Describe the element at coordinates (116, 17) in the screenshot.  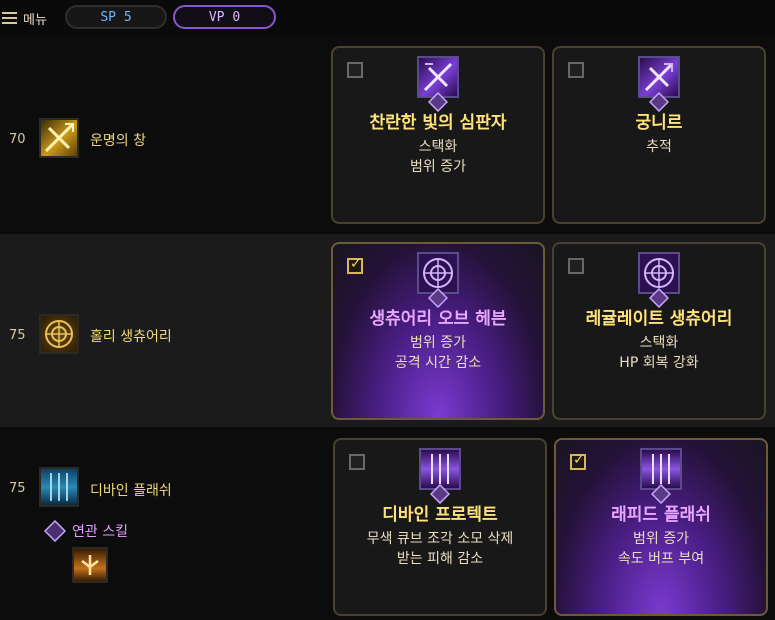
I see `sp-counter: SP 5` at that location.